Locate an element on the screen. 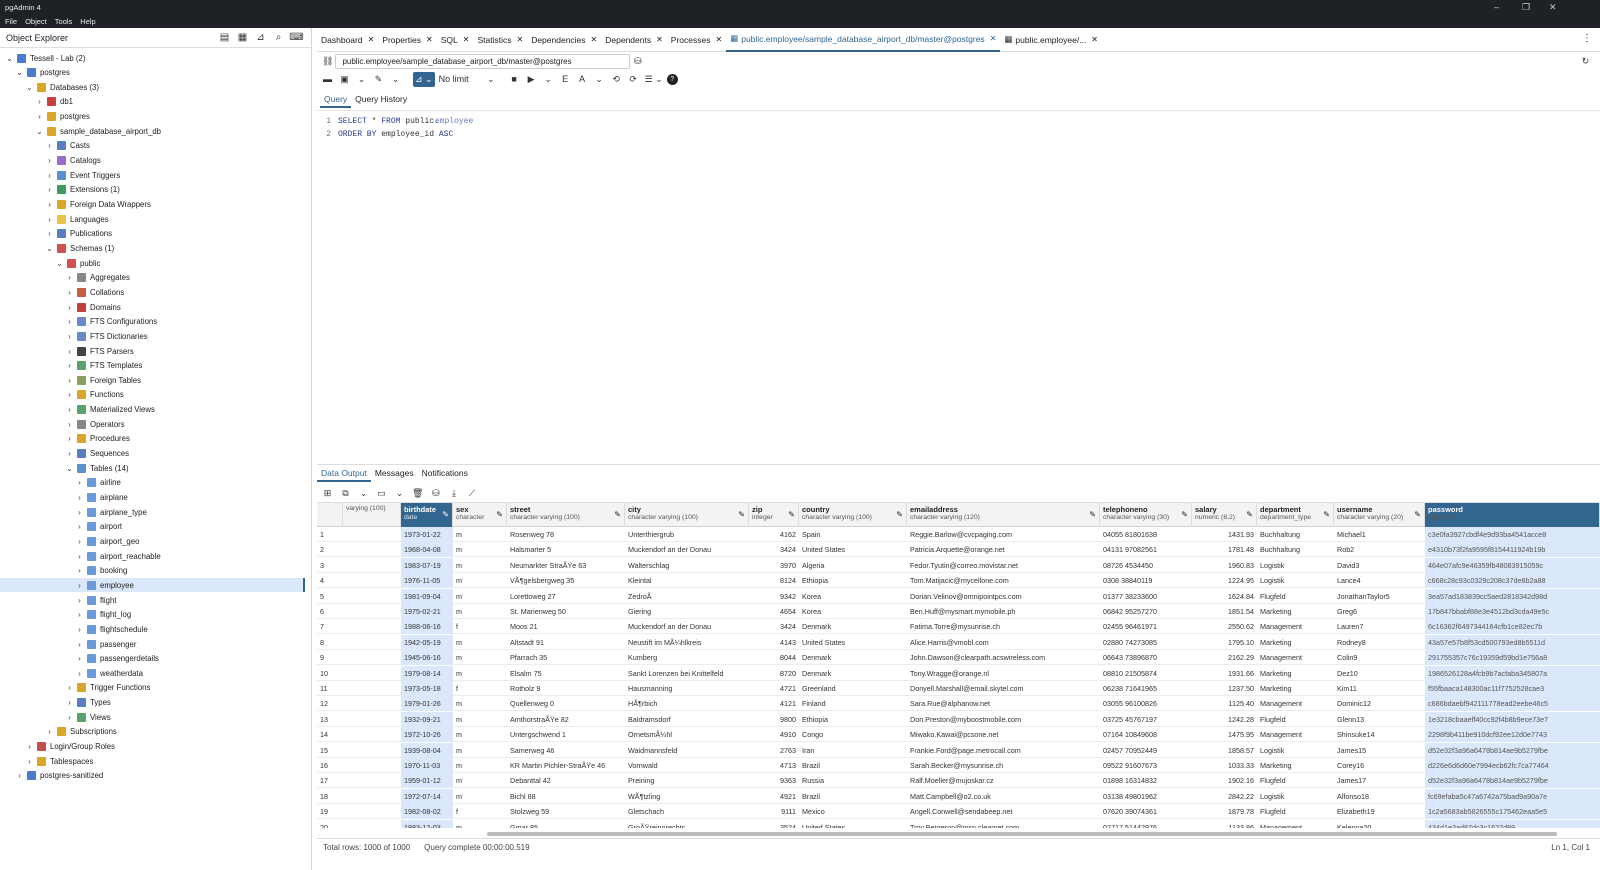 This screenshot has width=1600, height=870. table-cell: 1879.78 is located at coordinates (1224, 811).